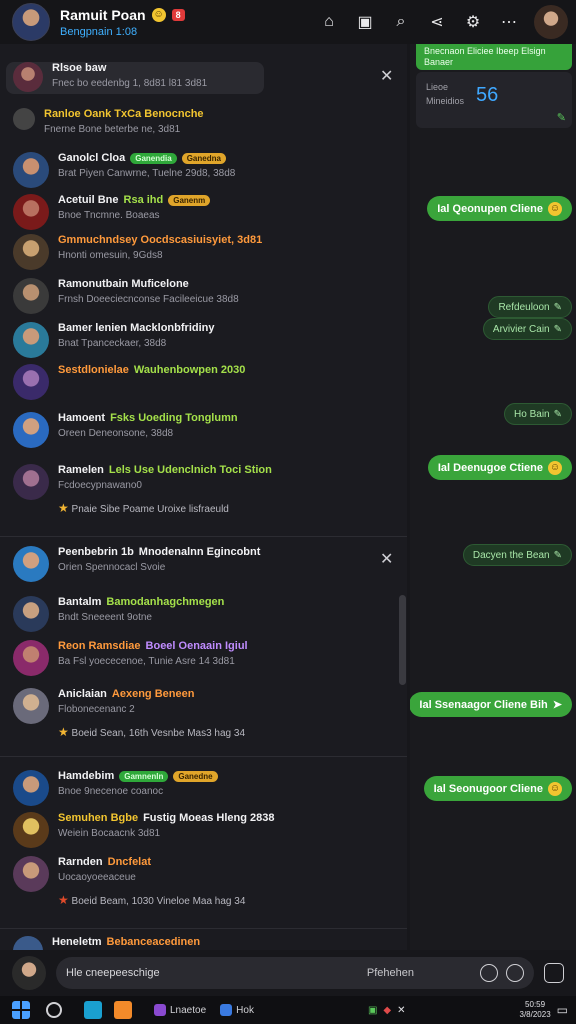 The width and height of the screenshot is (576, 1024). What do you see at coordinates (551, 22) in the screenshot?
I see `user-avatar` at bounding box center [551, 22].